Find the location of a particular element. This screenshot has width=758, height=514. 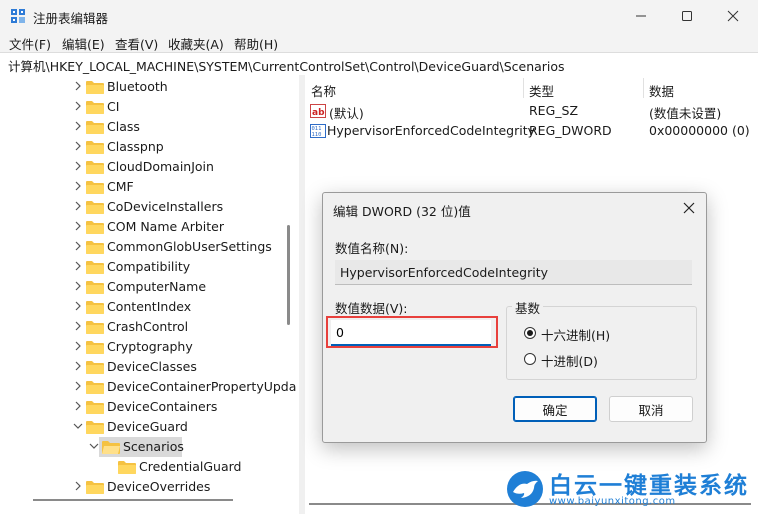

column-header-data: 数据 is located at coordinates (661, 90).